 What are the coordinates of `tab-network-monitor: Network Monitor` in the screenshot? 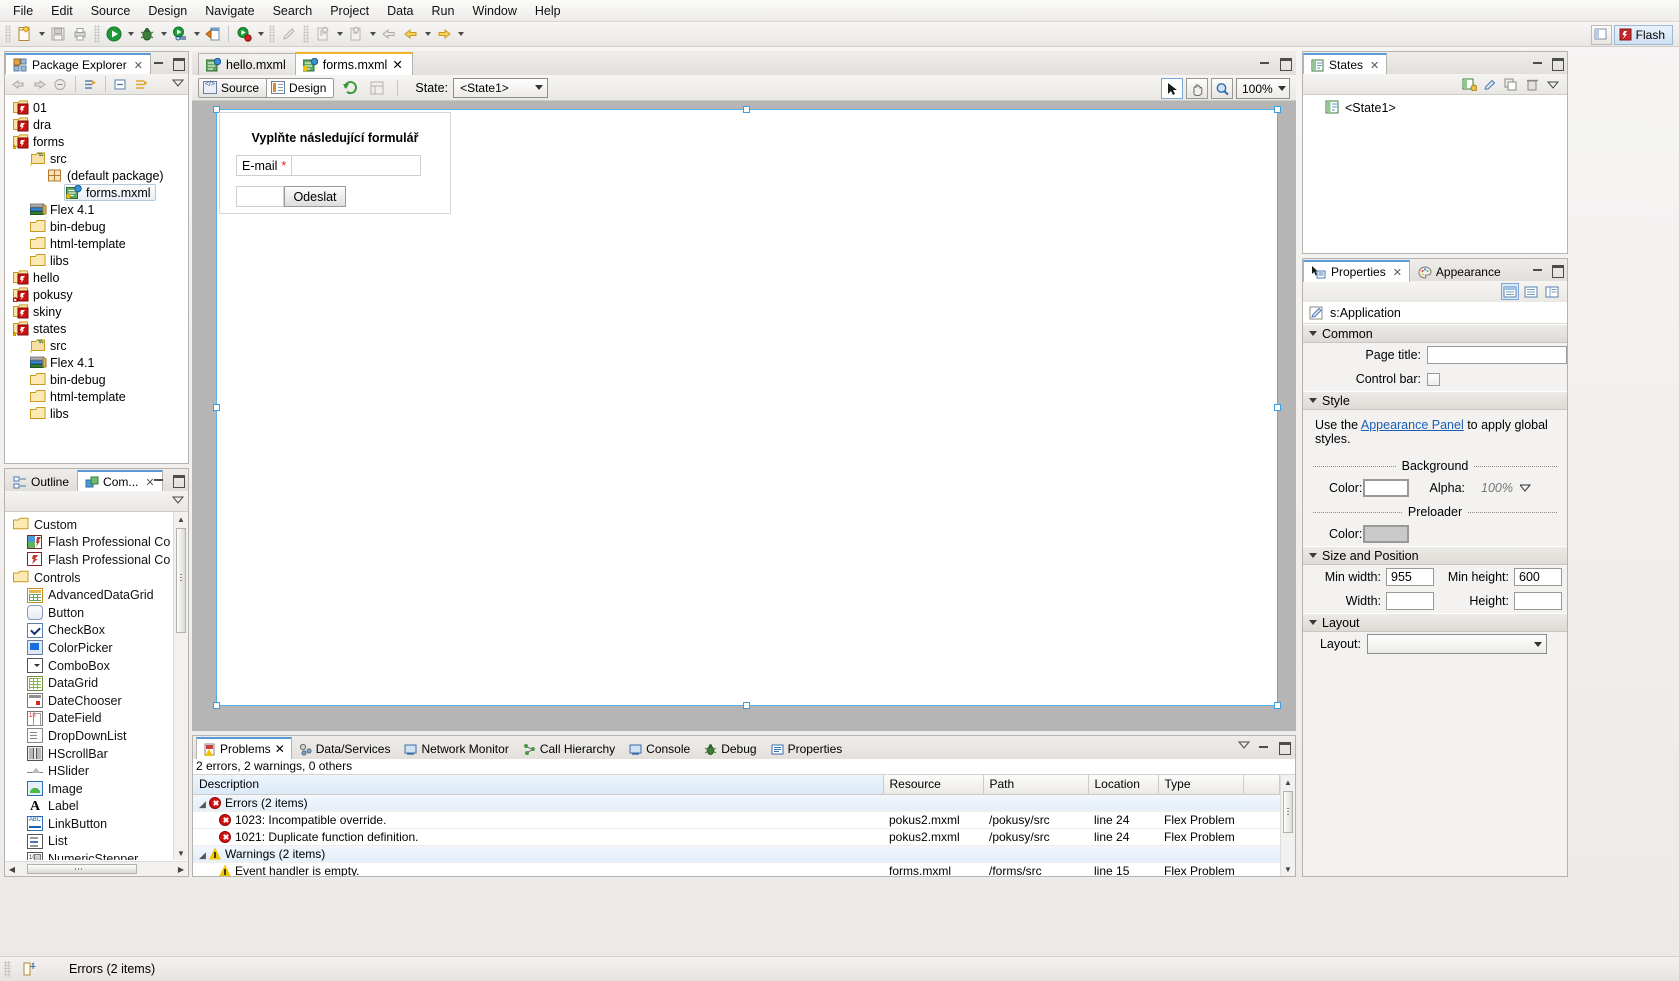 It's located at (456, 748).